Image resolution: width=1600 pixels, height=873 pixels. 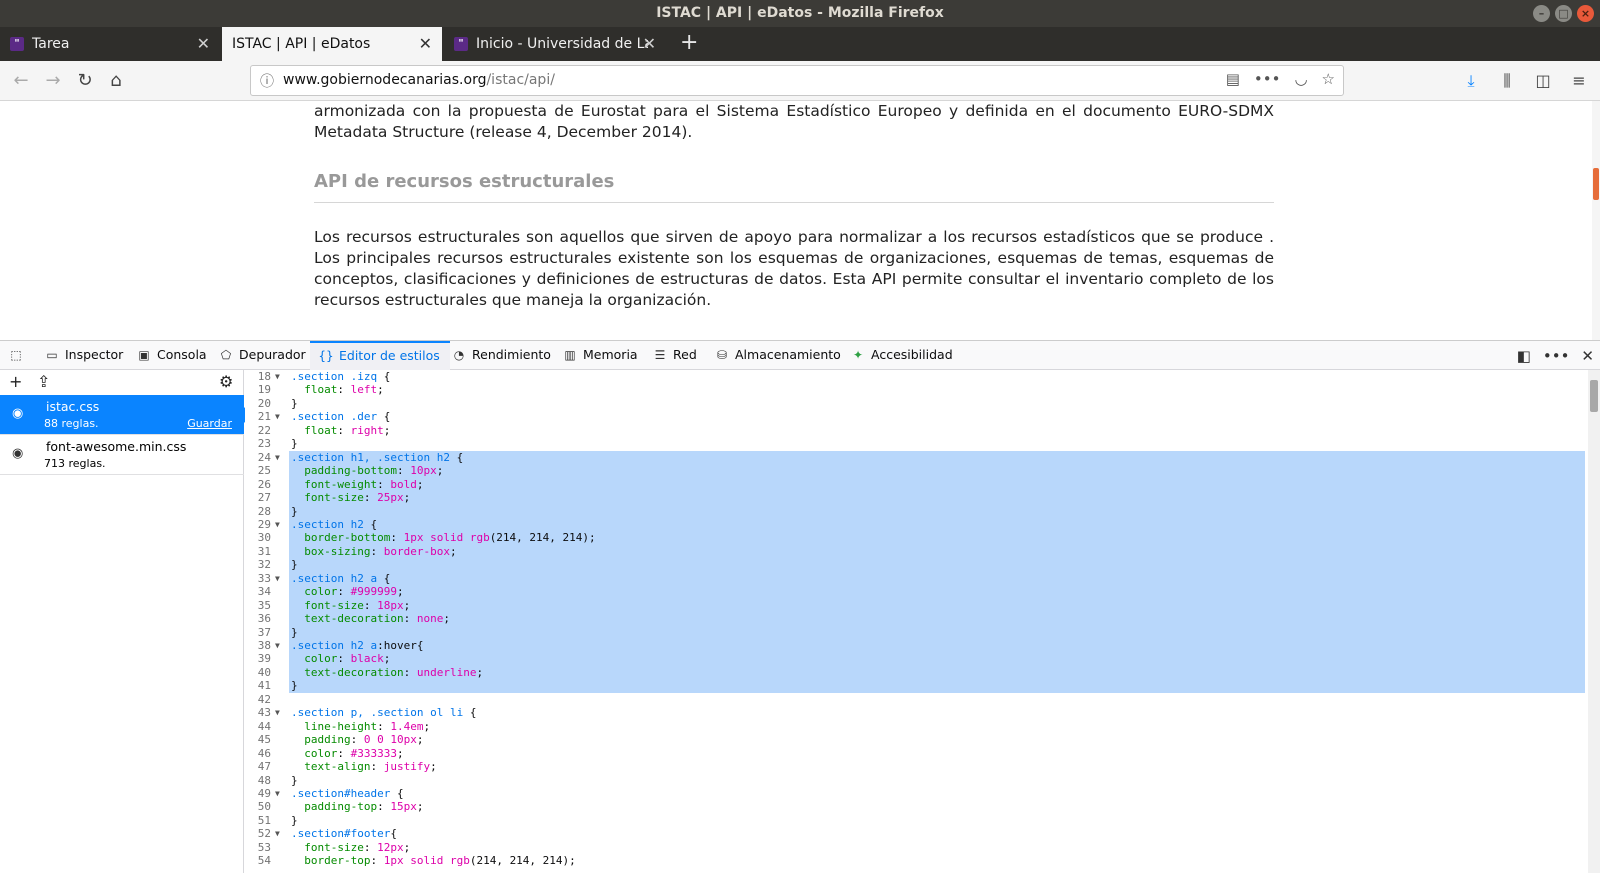 What do you see at coordinates (915, 471) in the screenshot?
I see `code-line: 25 padding-bottom: 10px;` at bounding box center [915, 471].